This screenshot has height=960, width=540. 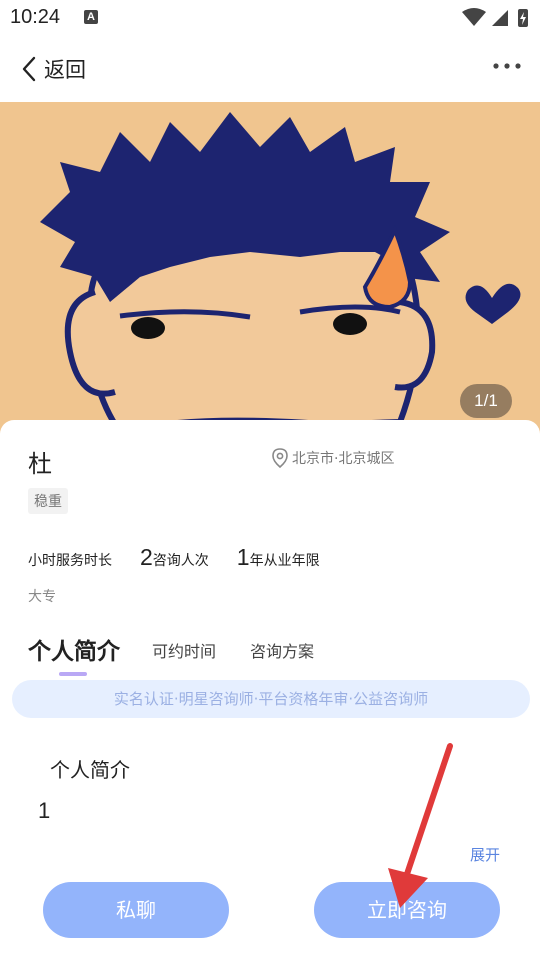 I want to click on stat-hours-label: 小时服务时长, so click(x=70, y=561).